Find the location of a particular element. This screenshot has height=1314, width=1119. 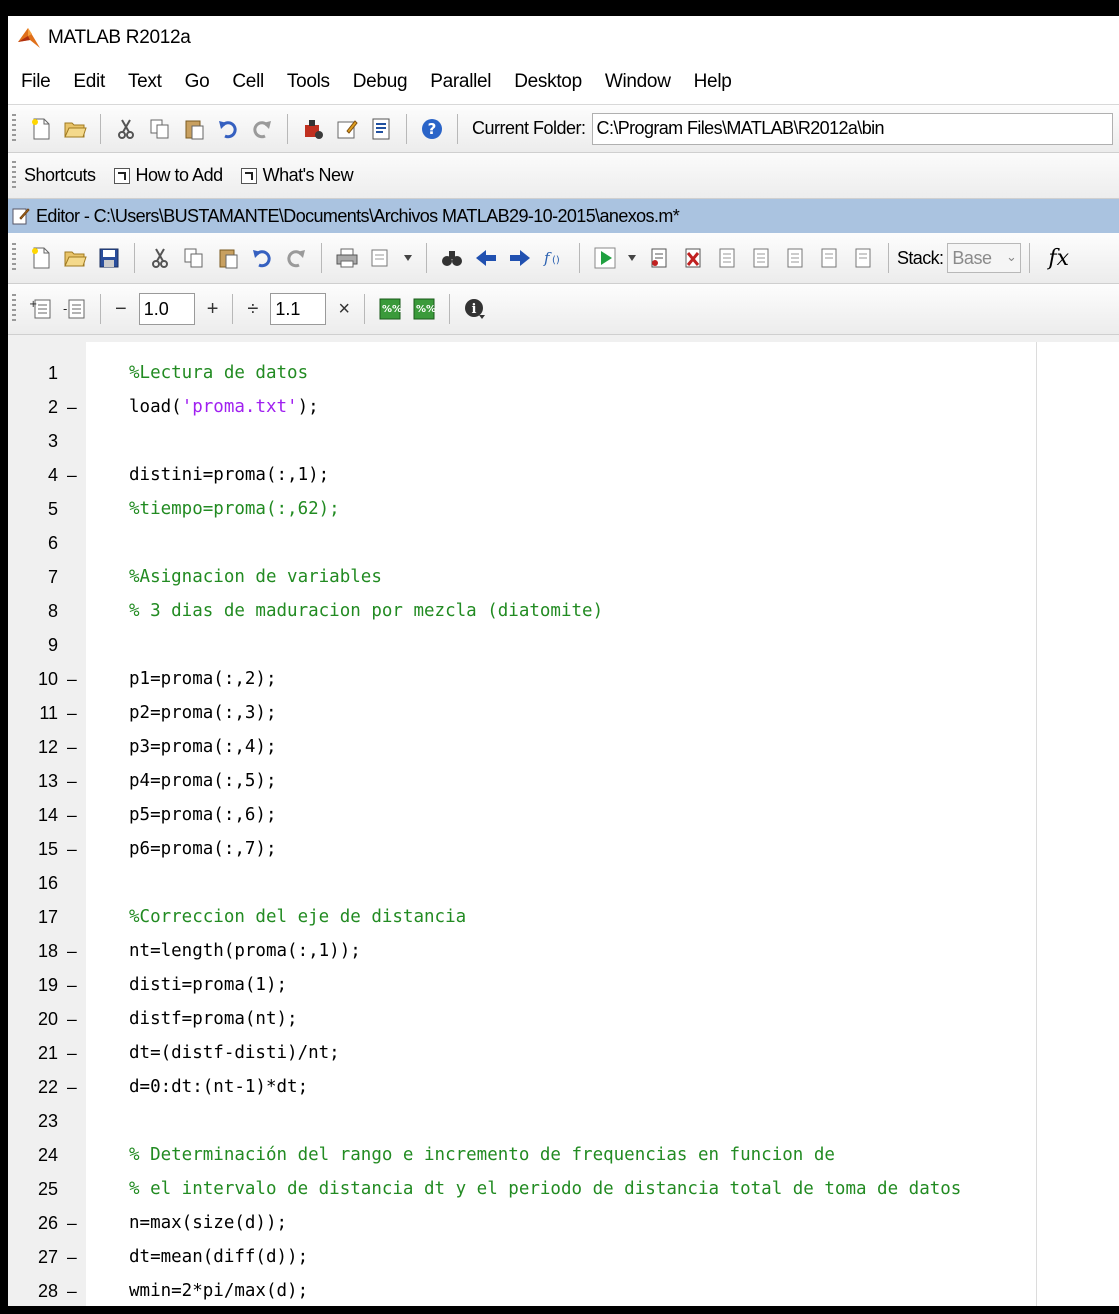

print-icon is located at coordinates (347, 258).